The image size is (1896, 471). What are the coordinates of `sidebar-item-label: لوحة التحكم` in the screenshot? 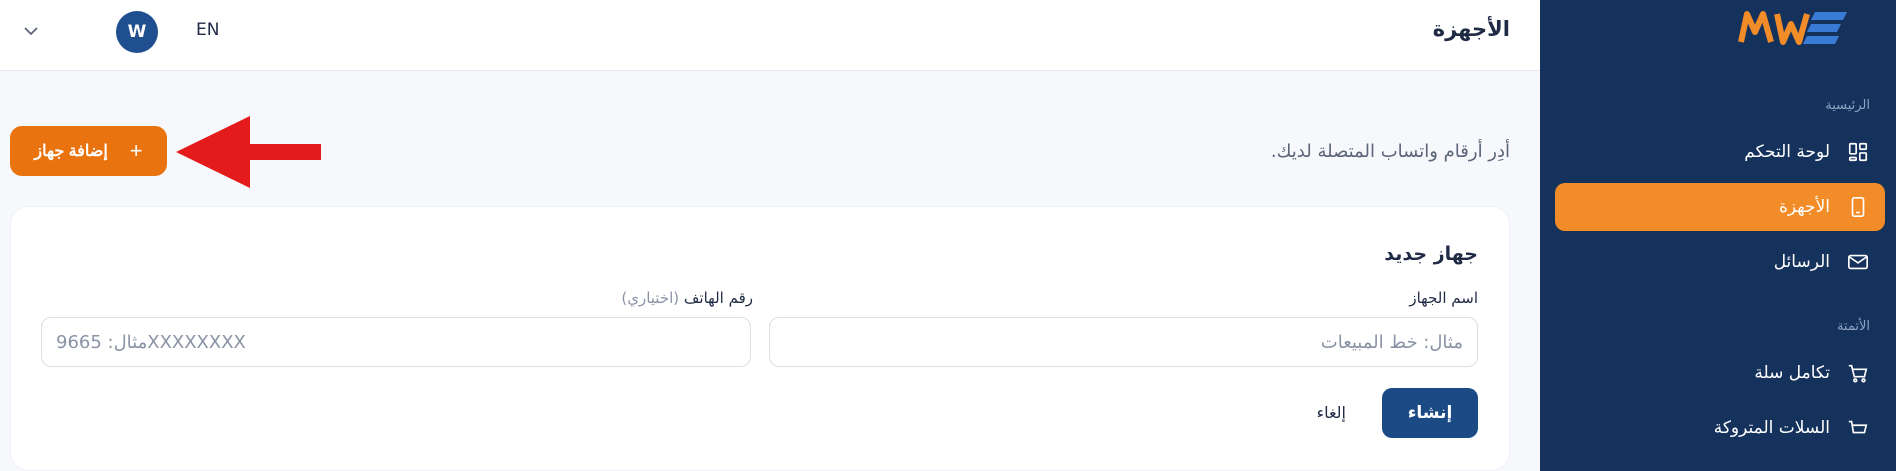 It's located at (1787, 152).